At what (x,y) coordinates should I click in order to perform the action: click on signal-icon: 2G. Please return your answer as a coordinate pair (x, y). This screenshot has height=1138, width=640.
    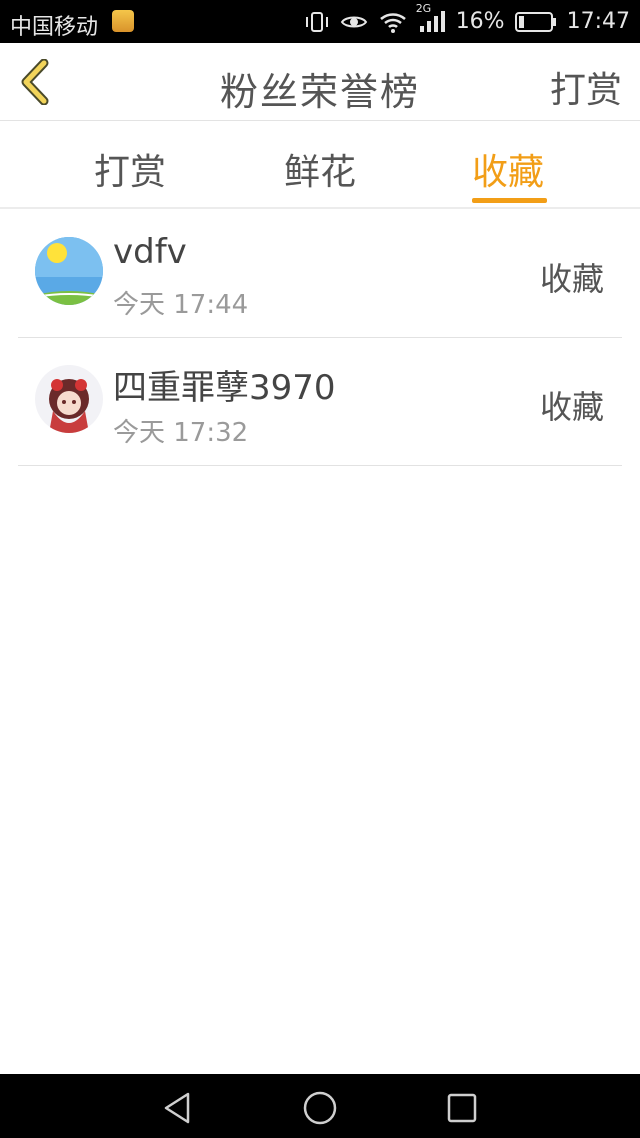
    Looking at the image, I should click on (431, 18).